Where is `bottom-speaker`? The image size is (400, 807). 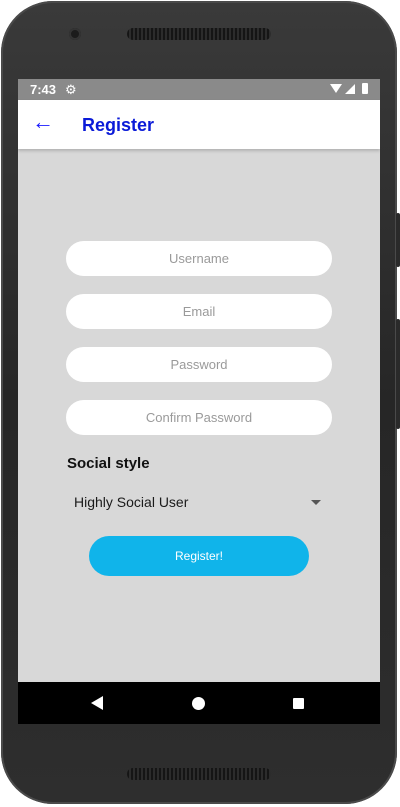
bottom-speaker is located at coordinates (199, 774).